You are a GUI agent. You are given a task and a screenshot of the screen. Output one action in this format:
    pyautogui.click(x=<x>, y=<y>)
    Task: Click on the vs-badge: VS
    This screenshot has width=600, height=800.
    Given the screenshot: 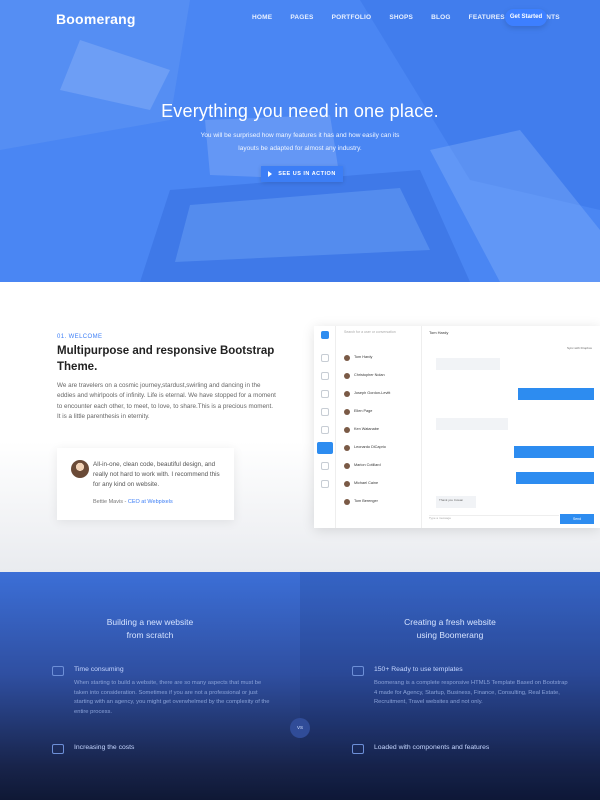 What is the action you would take?
    pyautogui.click(x=300, y=728)
    